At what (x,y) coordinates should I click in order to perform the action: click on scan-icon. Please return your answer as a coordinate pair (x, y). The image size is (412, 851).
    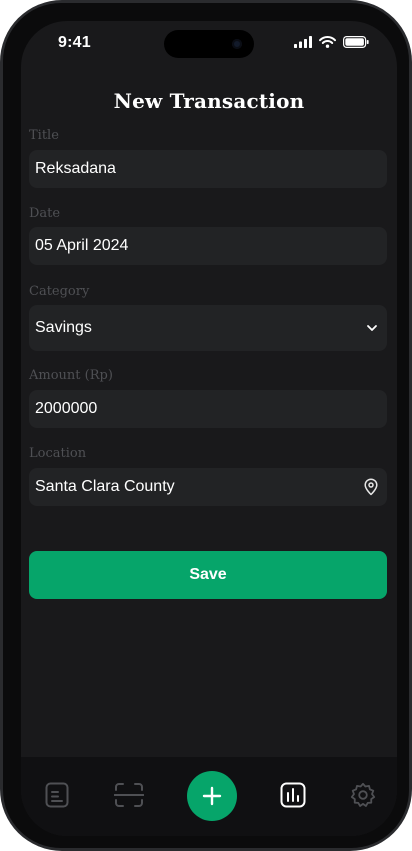
    Looking at the image, I should click on (129, 795).